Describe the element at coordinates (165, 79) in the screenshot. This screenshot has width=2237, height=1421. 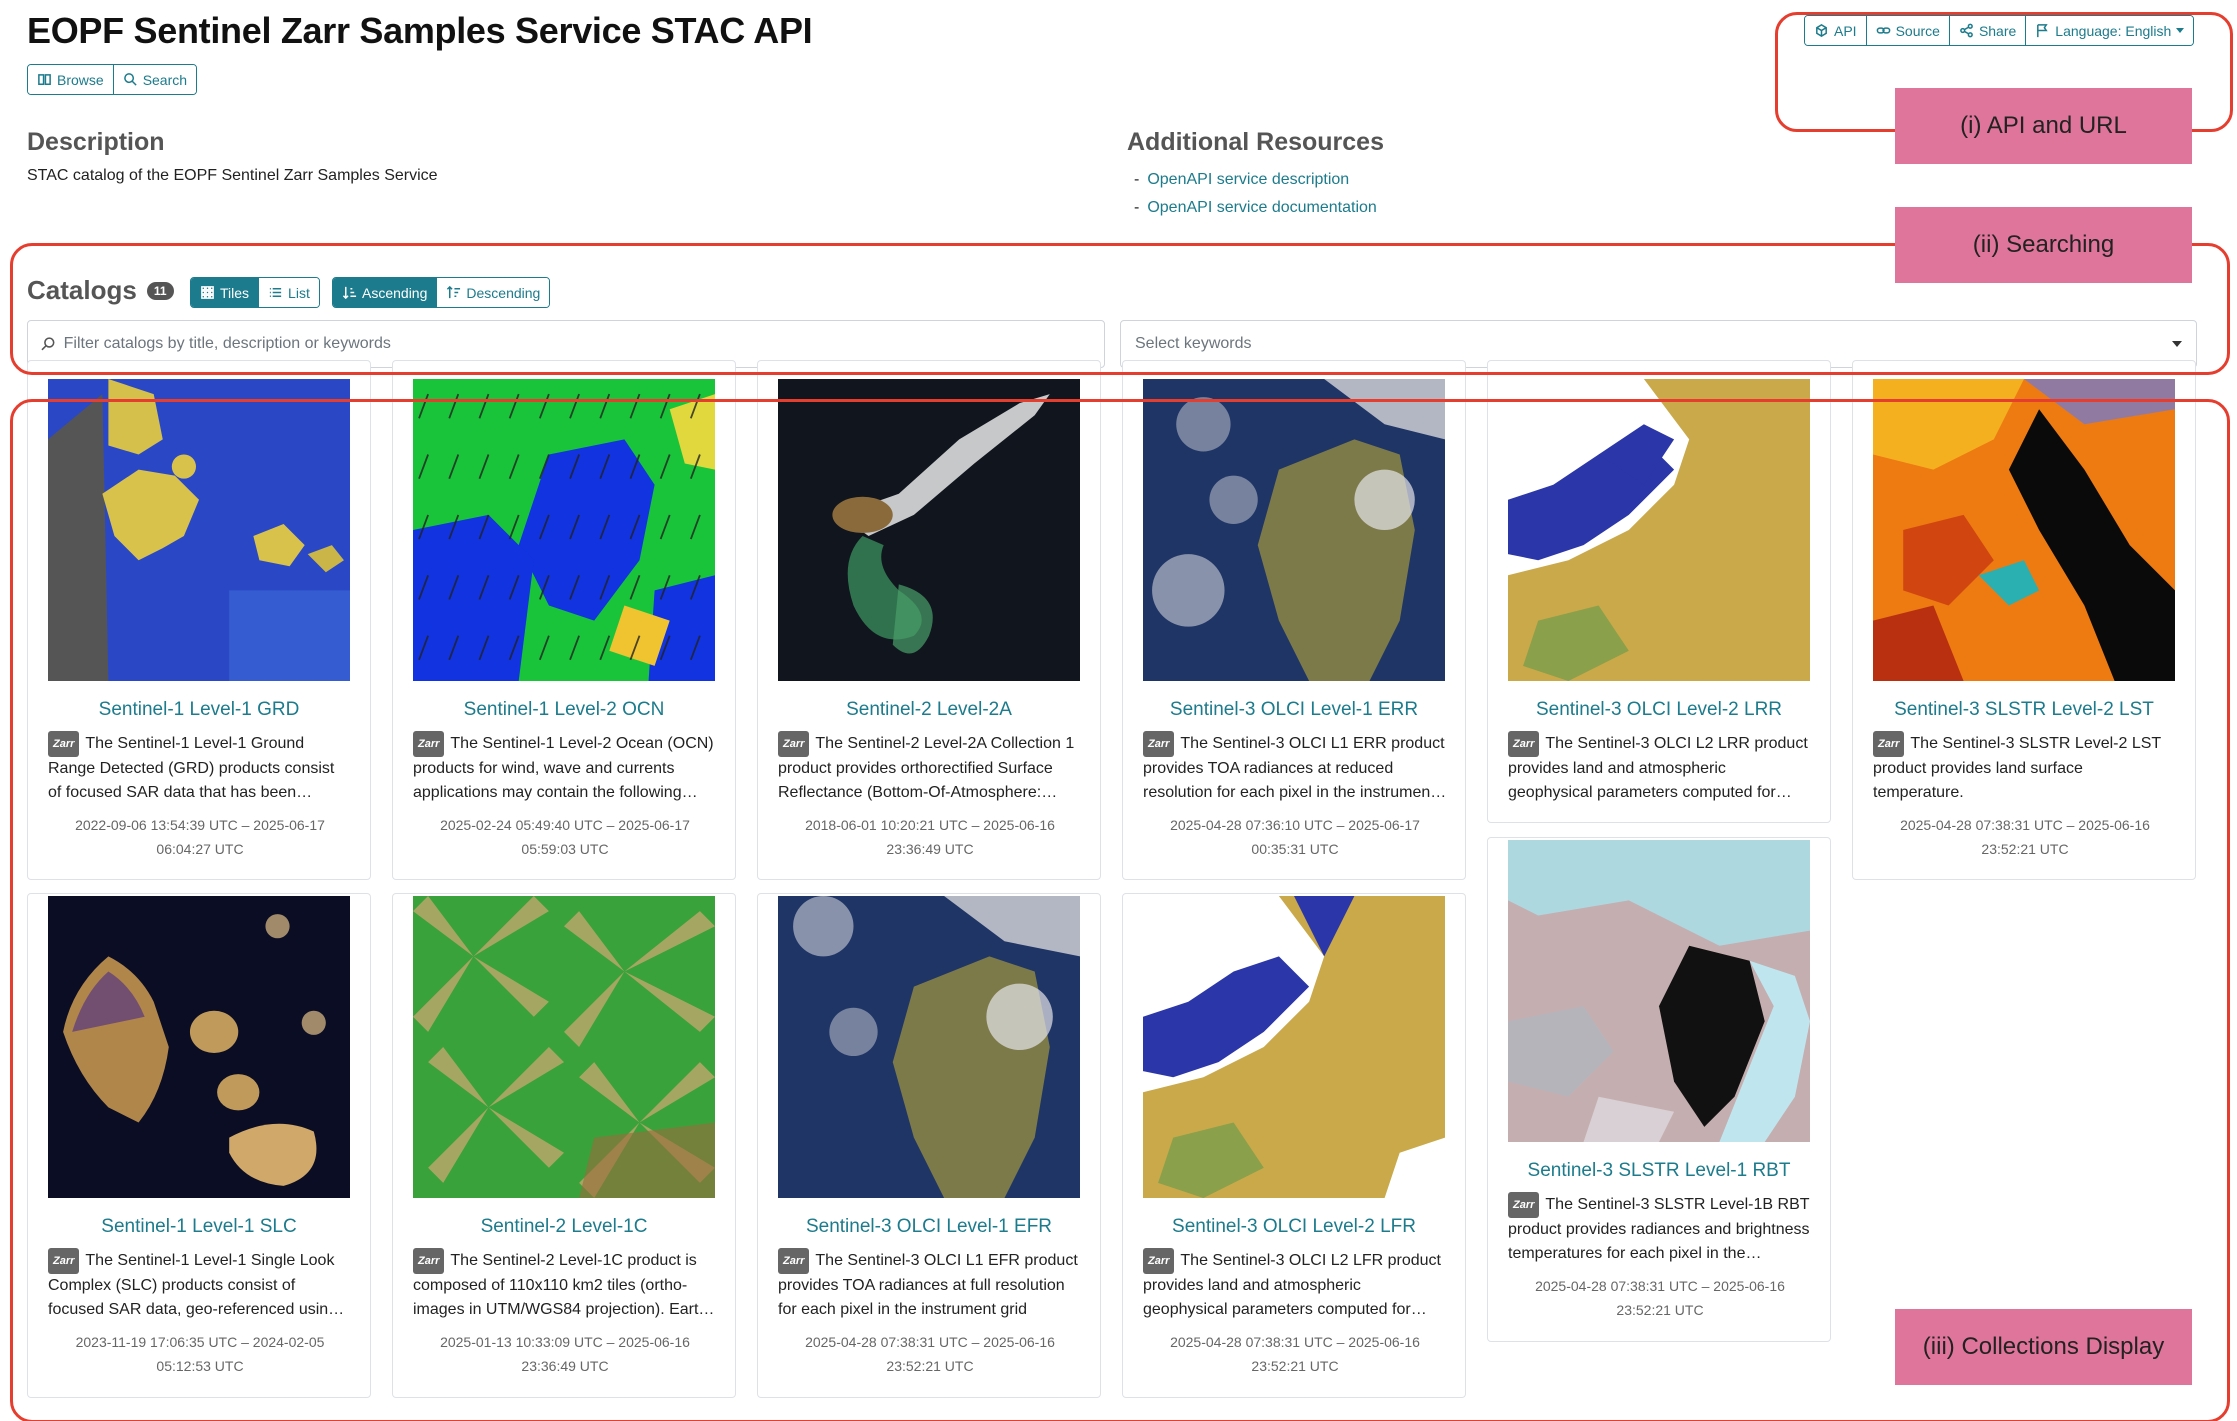
I see `search-label: Search` at that location.